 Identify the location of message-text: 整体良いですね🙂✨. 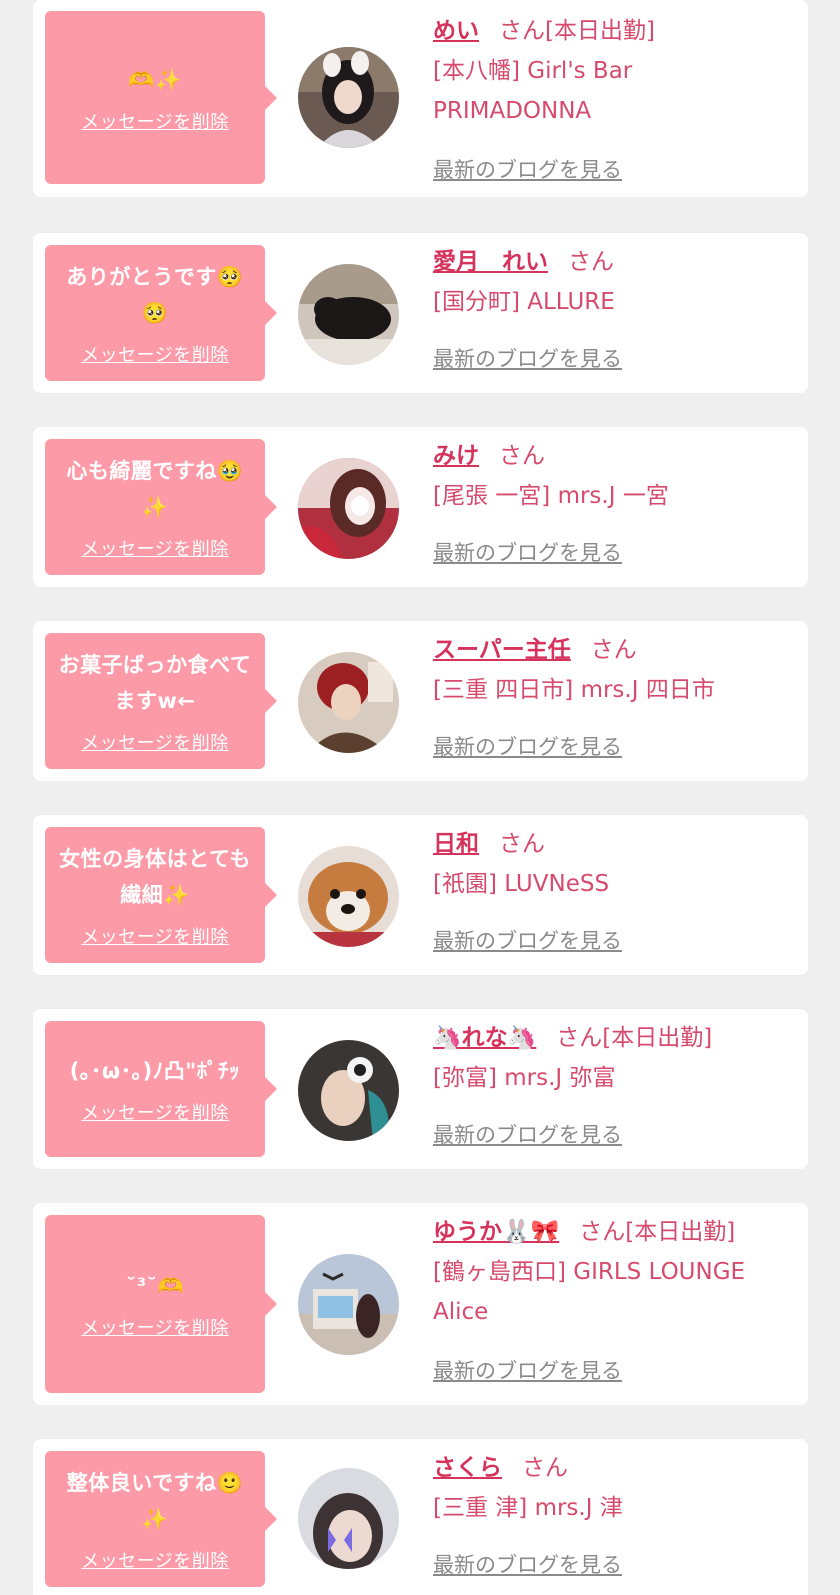
(155, 1501).